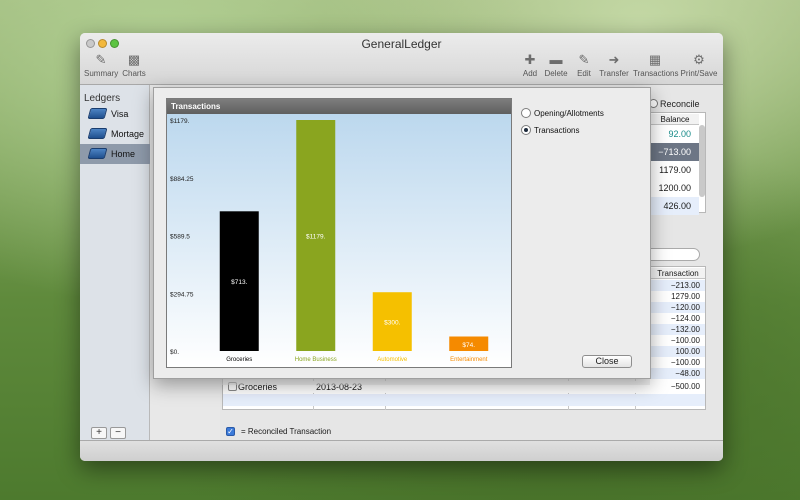 This screenshot has height=500, width=800. I want to click on chart-panel-title: Transactions, so click(339, 106).